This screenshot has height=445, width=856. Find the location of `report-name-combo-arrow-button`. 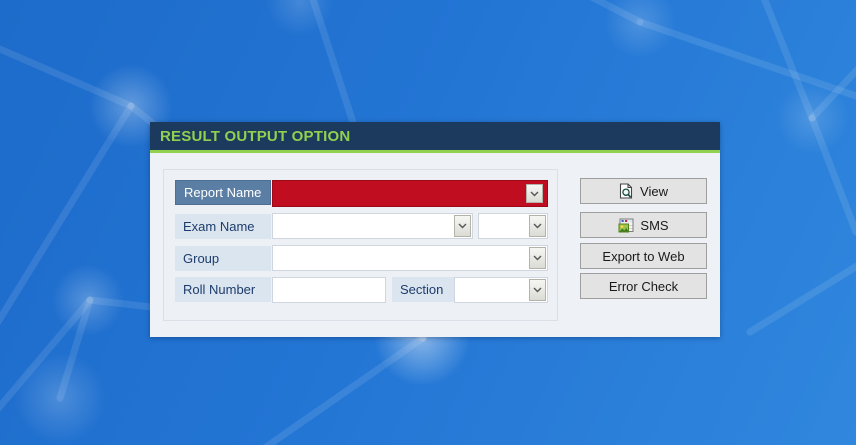

report-name-combo-arrow-button is located at coordinates (534, 193).